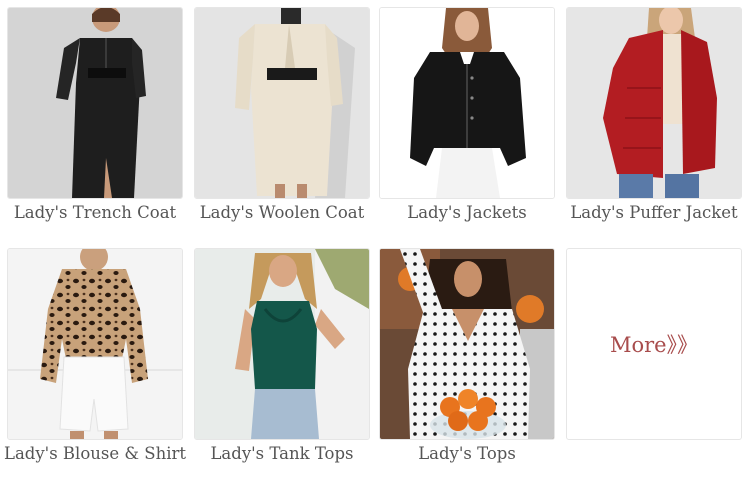  What do you see at coordinates (467, 453) in the screenshot?
I see `category-label: Lady's Tops` at bounding box center [467, 453].